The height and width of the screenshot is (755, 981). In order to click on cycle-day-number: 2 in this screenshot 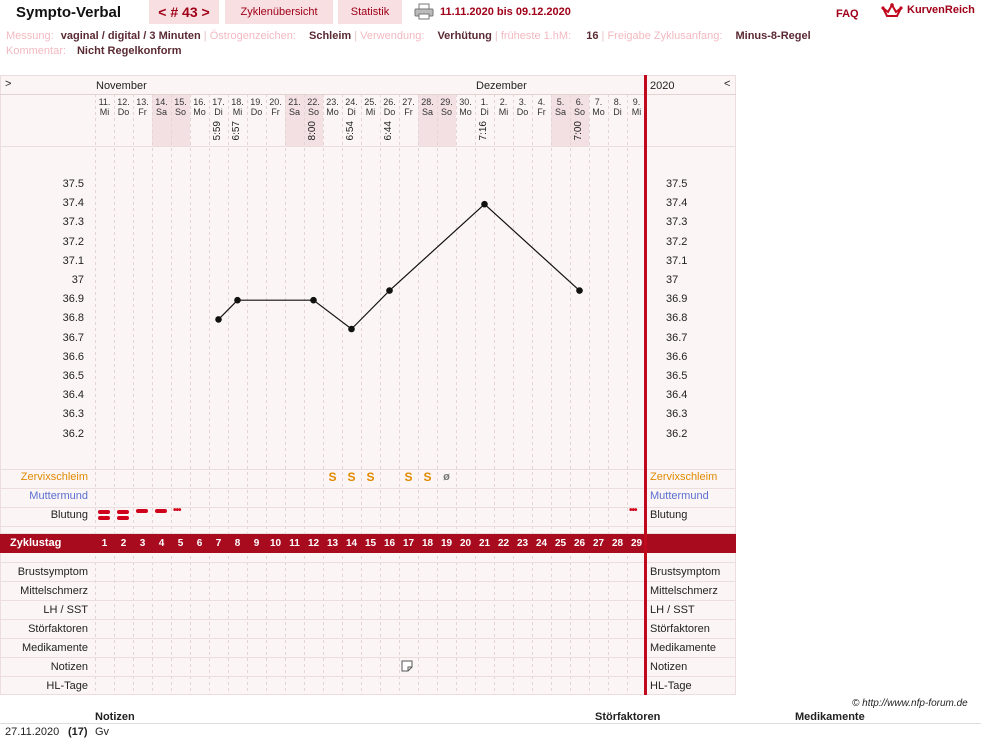, I will do `click(123, 543)`.